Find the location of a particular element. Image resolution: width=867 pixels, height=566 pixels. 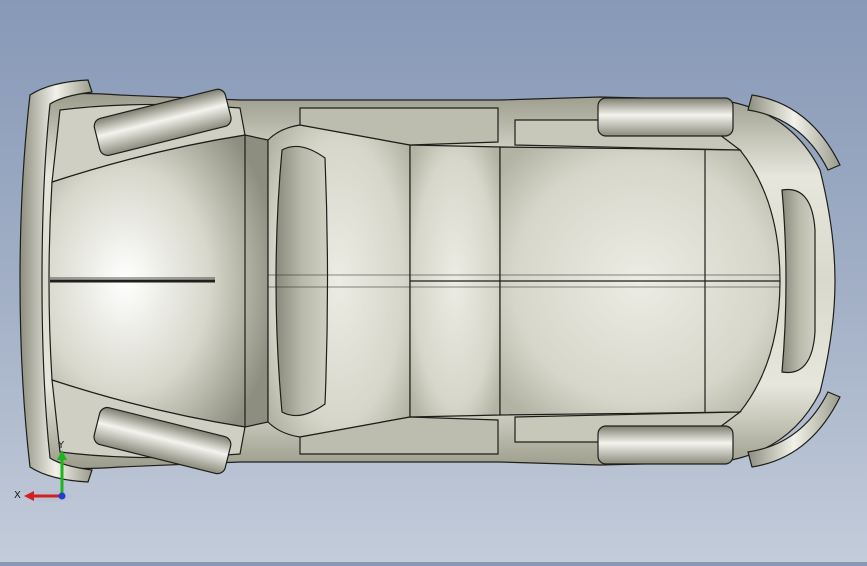

coordinate-triad: X Y is located at coordinates (45, 475).